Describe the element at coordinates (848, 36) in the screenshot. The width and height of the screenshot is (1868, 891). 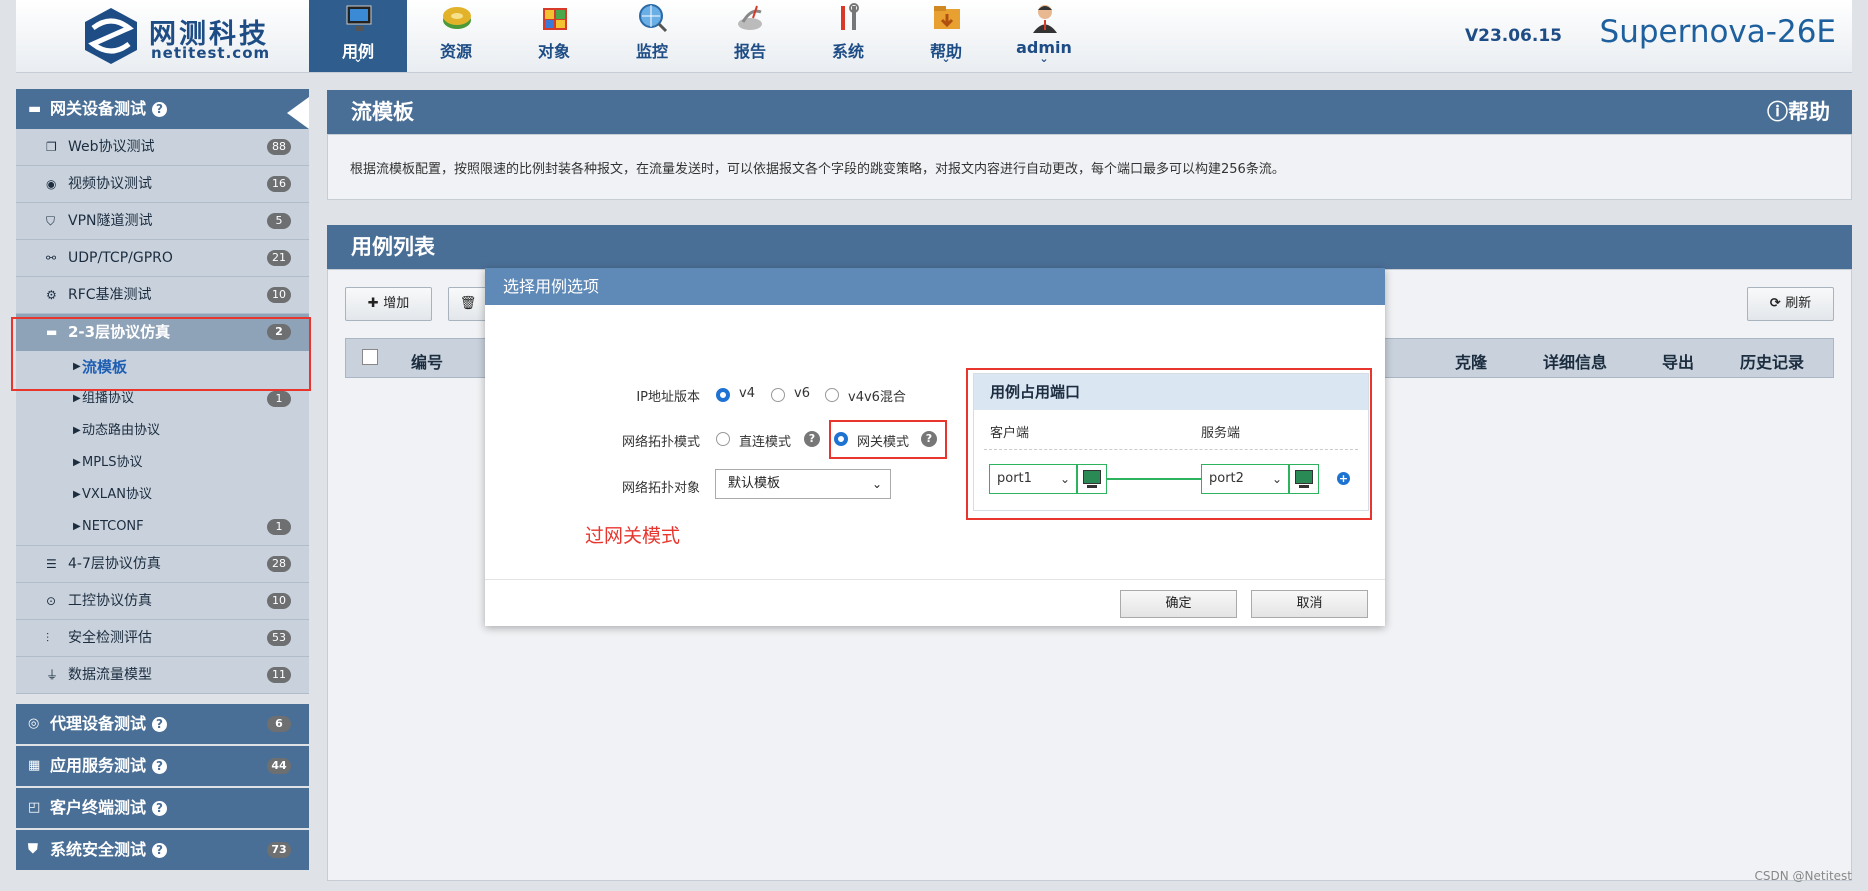
I see `nav-item-system: 系统` at that location.